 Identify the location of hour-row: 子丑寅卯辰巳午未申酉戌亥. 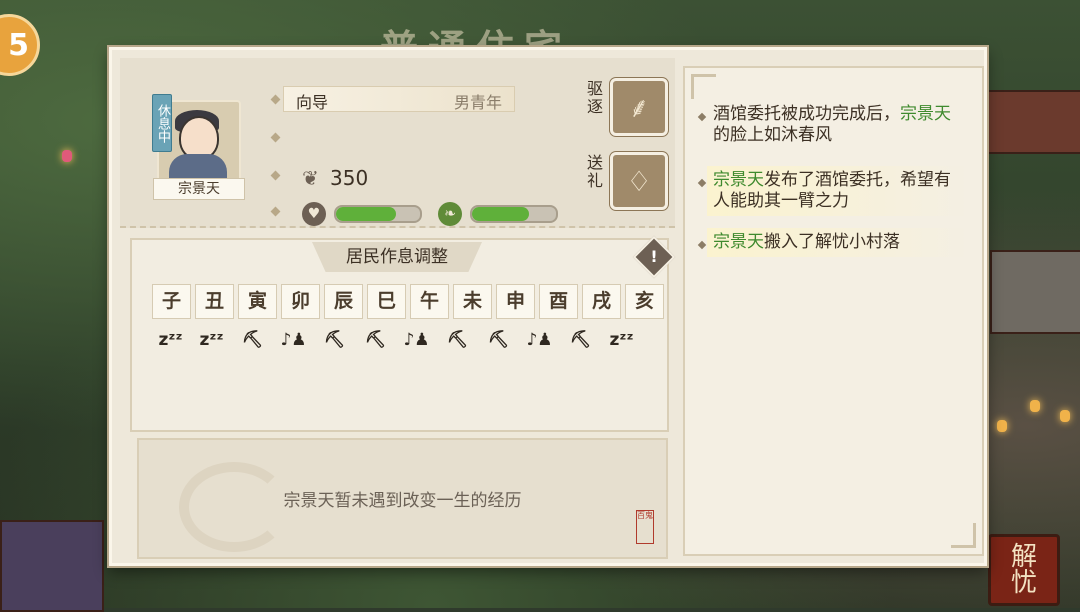
(408, 301).